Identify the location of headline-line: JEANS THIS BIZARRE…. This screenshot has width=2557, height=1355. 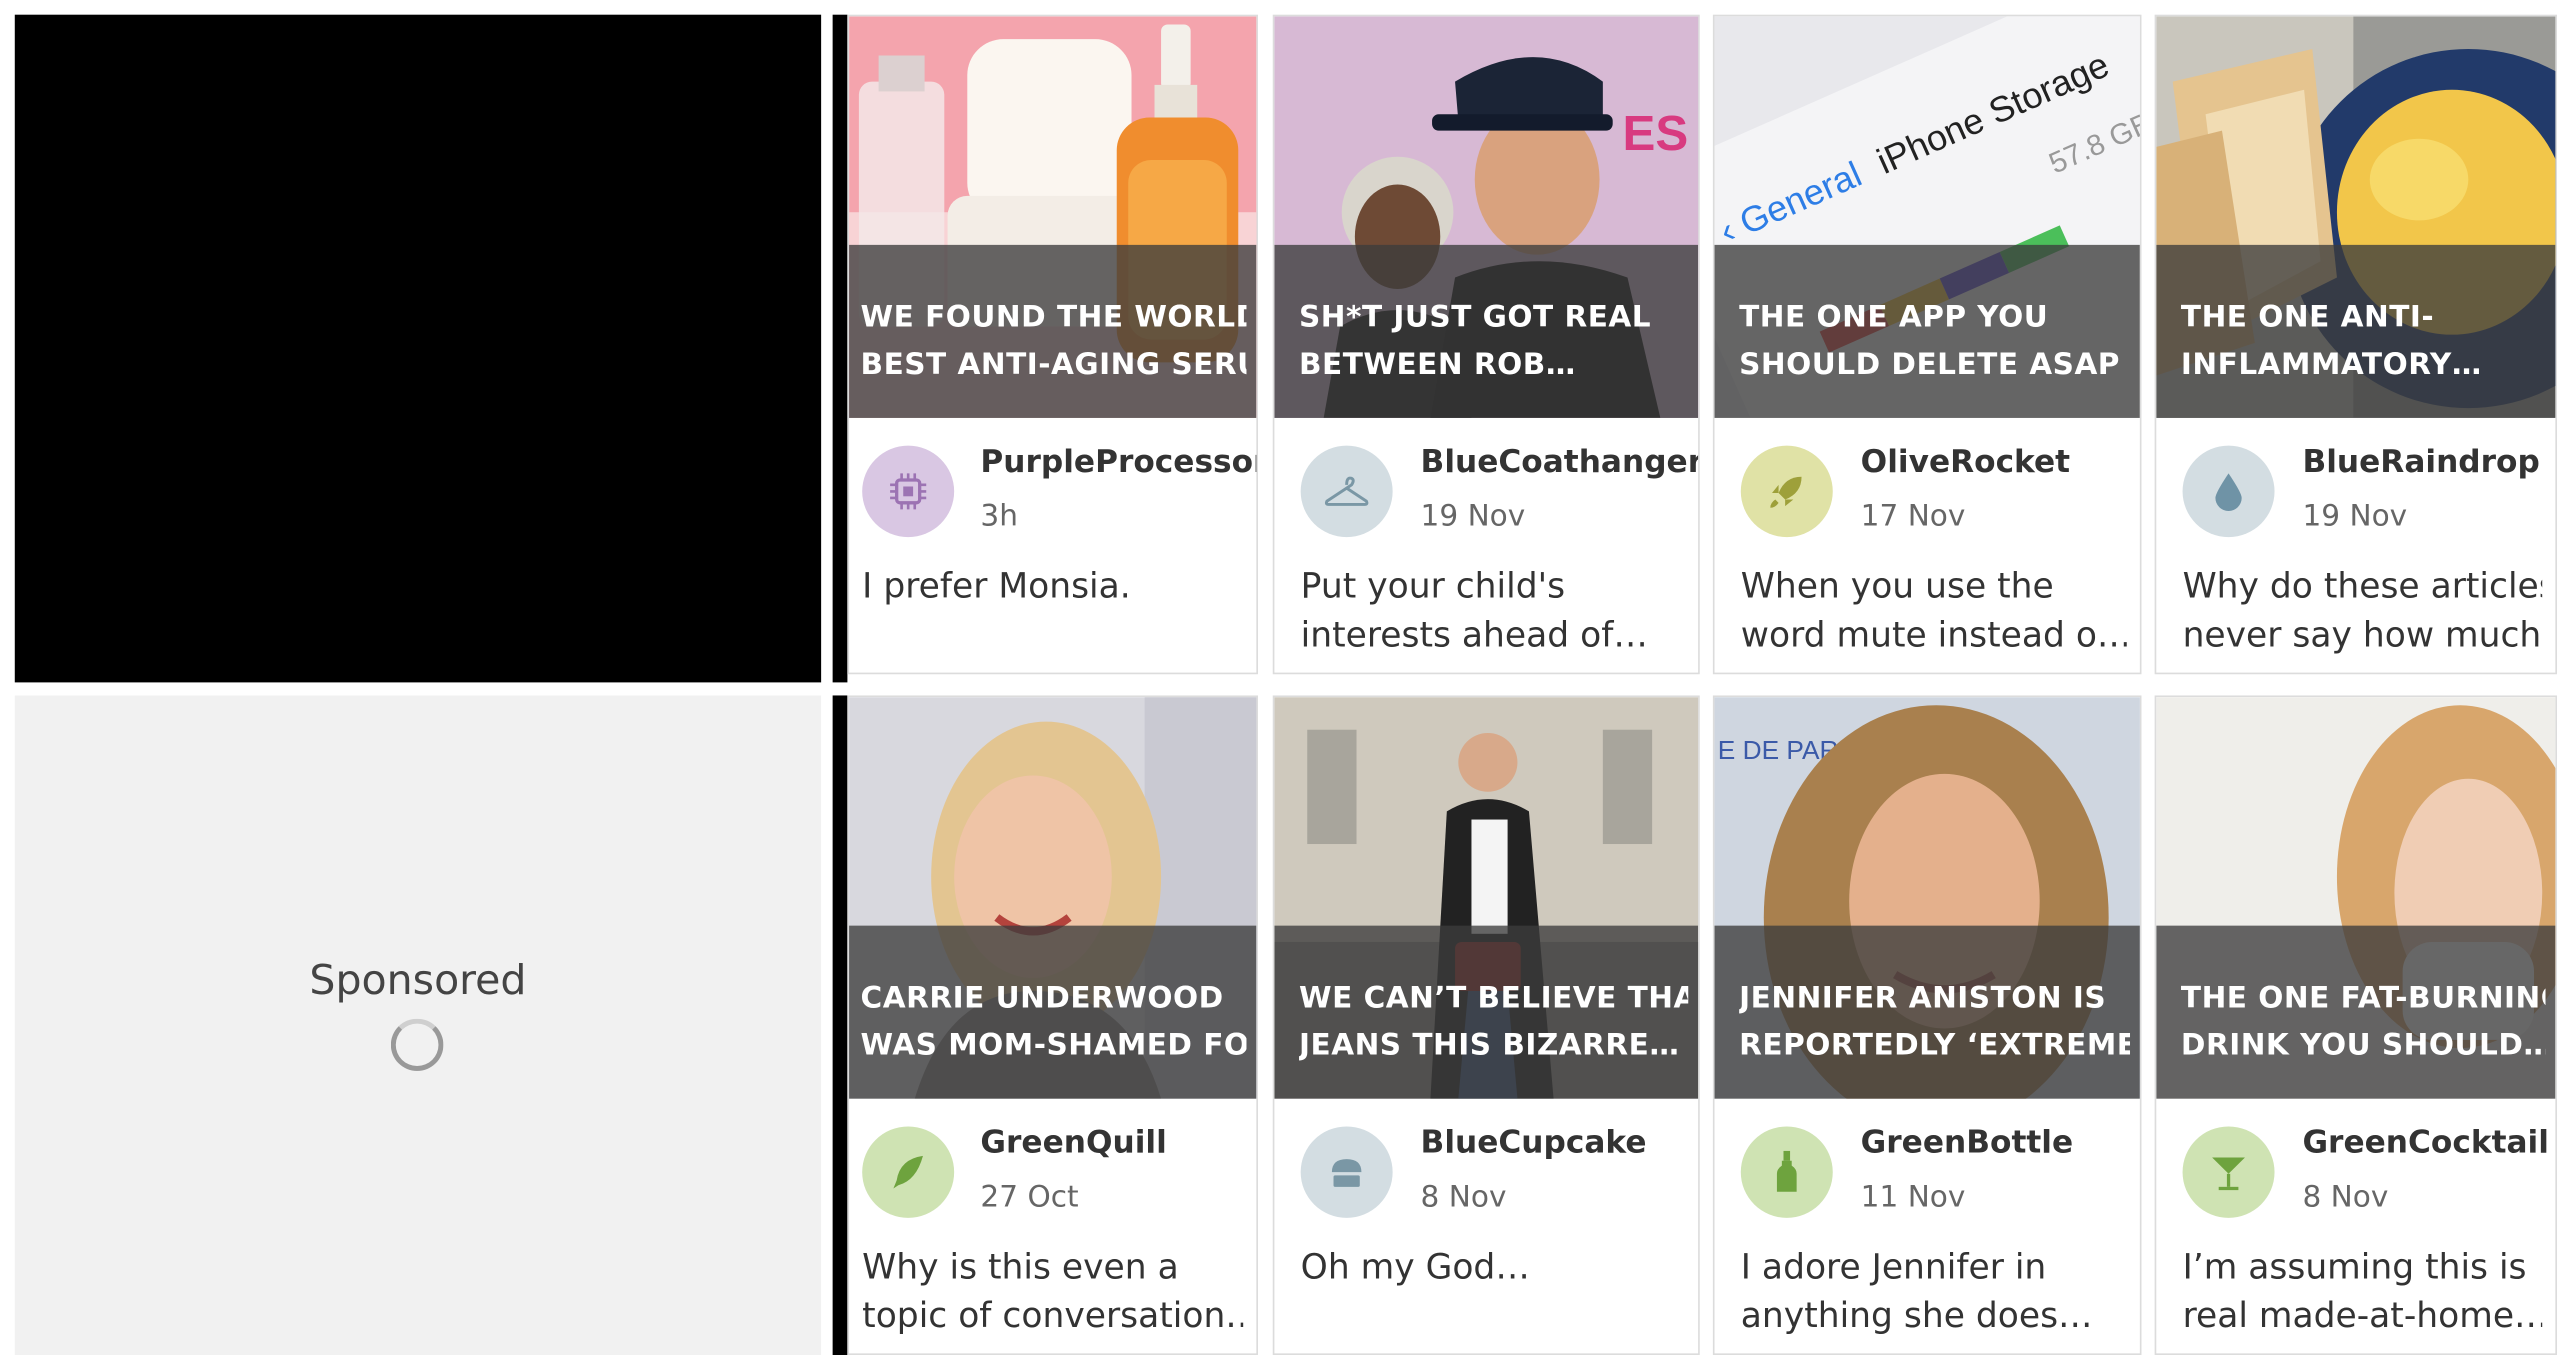
(1489, 1045).